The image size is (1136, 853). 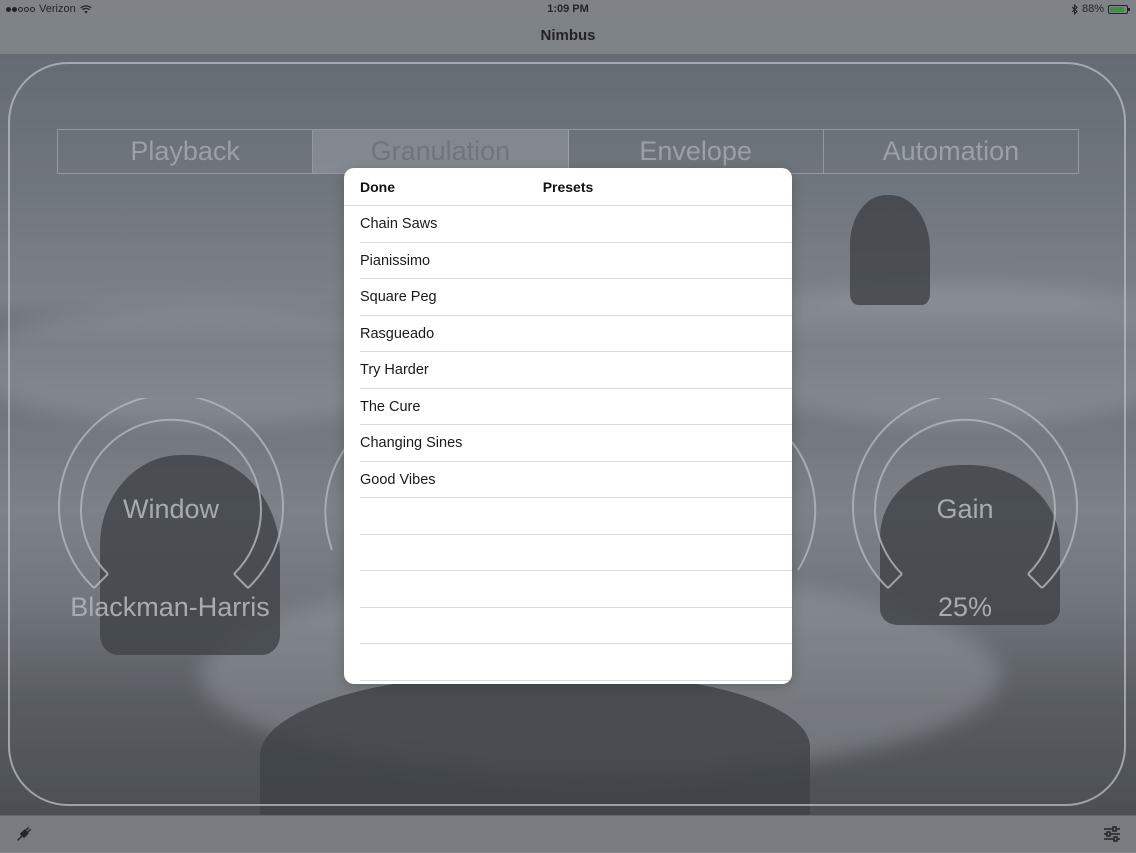 I want to click on preset-row: Good Vibes, so click(x=568, y=480).